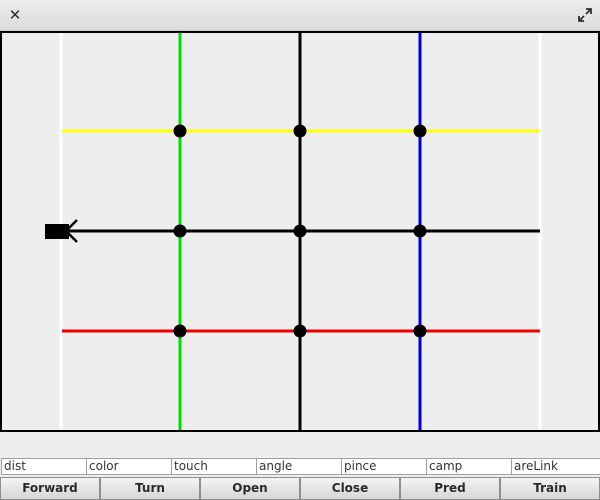 The width and height of the screenshot is (600, 500). What do you see at coordinates (180, 231) in the screenshot?
I see `node-r2-c1` at bounding box center [180, 231].